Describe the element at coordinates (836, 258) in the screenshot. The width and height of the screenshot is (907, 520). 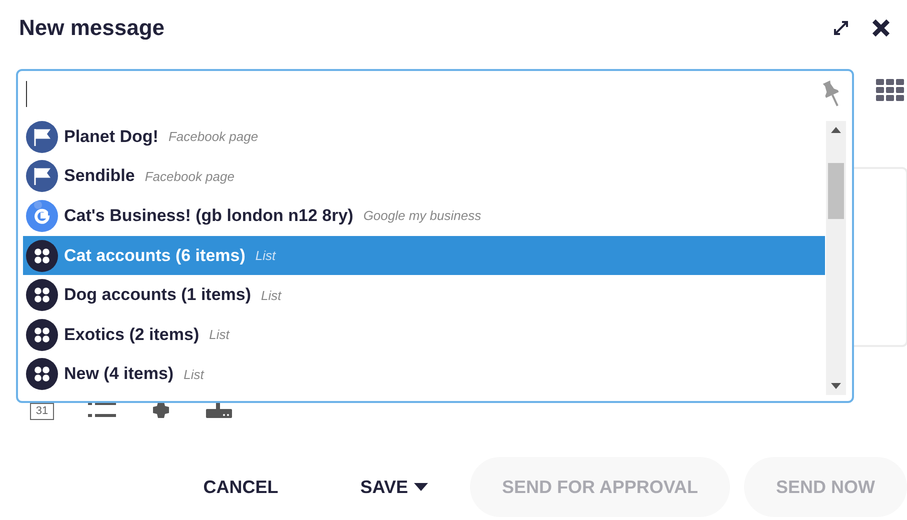
I see `scrollbar` at that location.